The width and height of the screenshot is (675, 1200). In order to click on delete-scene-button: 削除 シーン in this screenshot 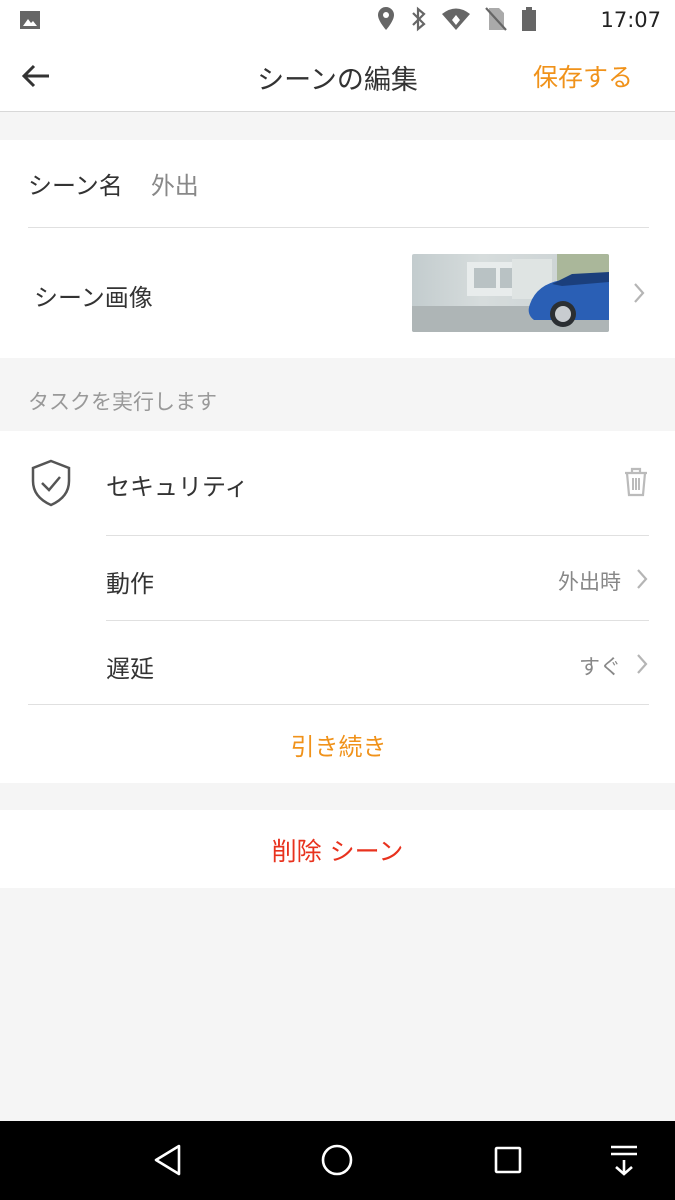, I will do `click(337, 849)`.